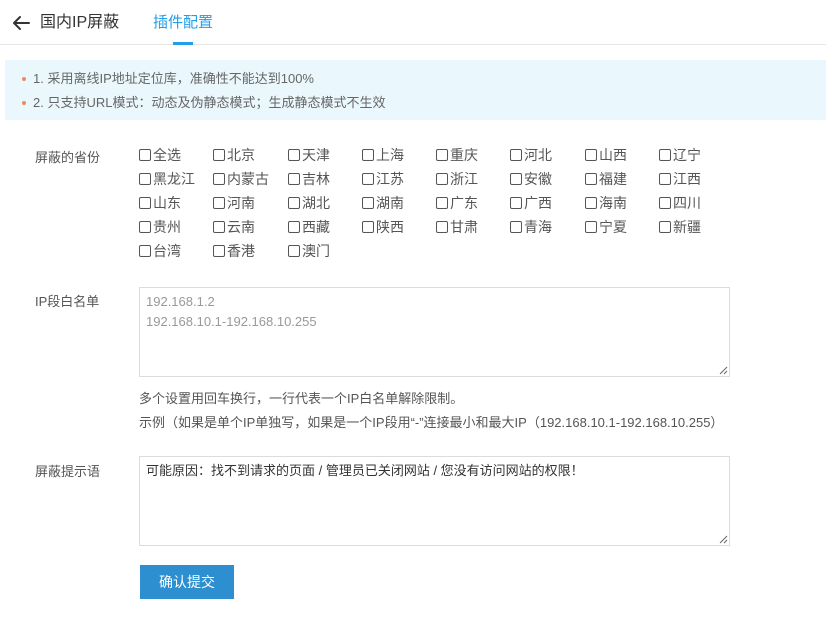 The image size is (826, 631). Describe the element at coordinates (309, 251) in the screenshot. I see `province-option: 澳门` at that location.